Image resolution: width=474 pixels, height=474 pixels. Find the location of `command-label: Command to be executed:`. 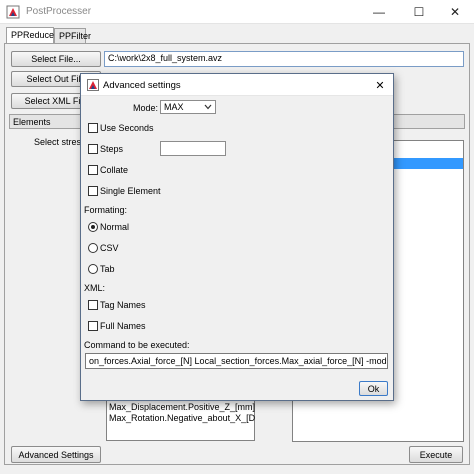

command-label: Command to be executed: is located at coordinates (137, 345).